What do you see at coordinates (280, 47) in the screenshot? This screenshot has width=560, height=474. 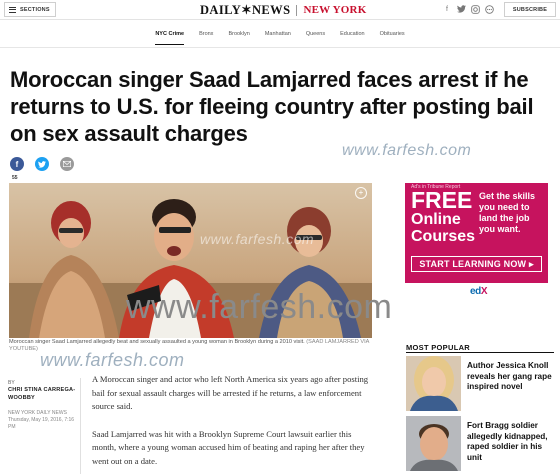 I see `nav-divider` at bounding box center [280, 47].